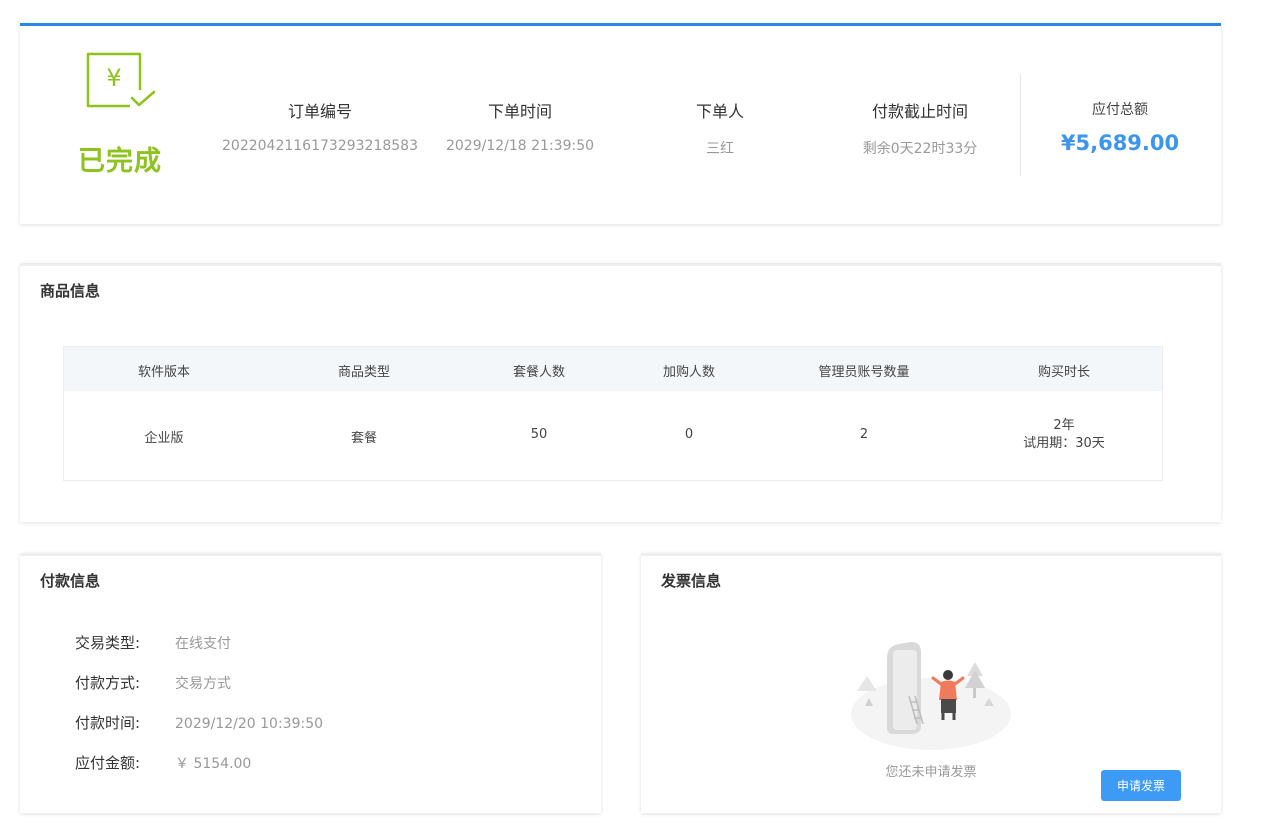 The image size is (1267, 827). Describe the element at coordinates (689, 434) in the screenshot. I see `table-cell-extra-users: 0` at that location.